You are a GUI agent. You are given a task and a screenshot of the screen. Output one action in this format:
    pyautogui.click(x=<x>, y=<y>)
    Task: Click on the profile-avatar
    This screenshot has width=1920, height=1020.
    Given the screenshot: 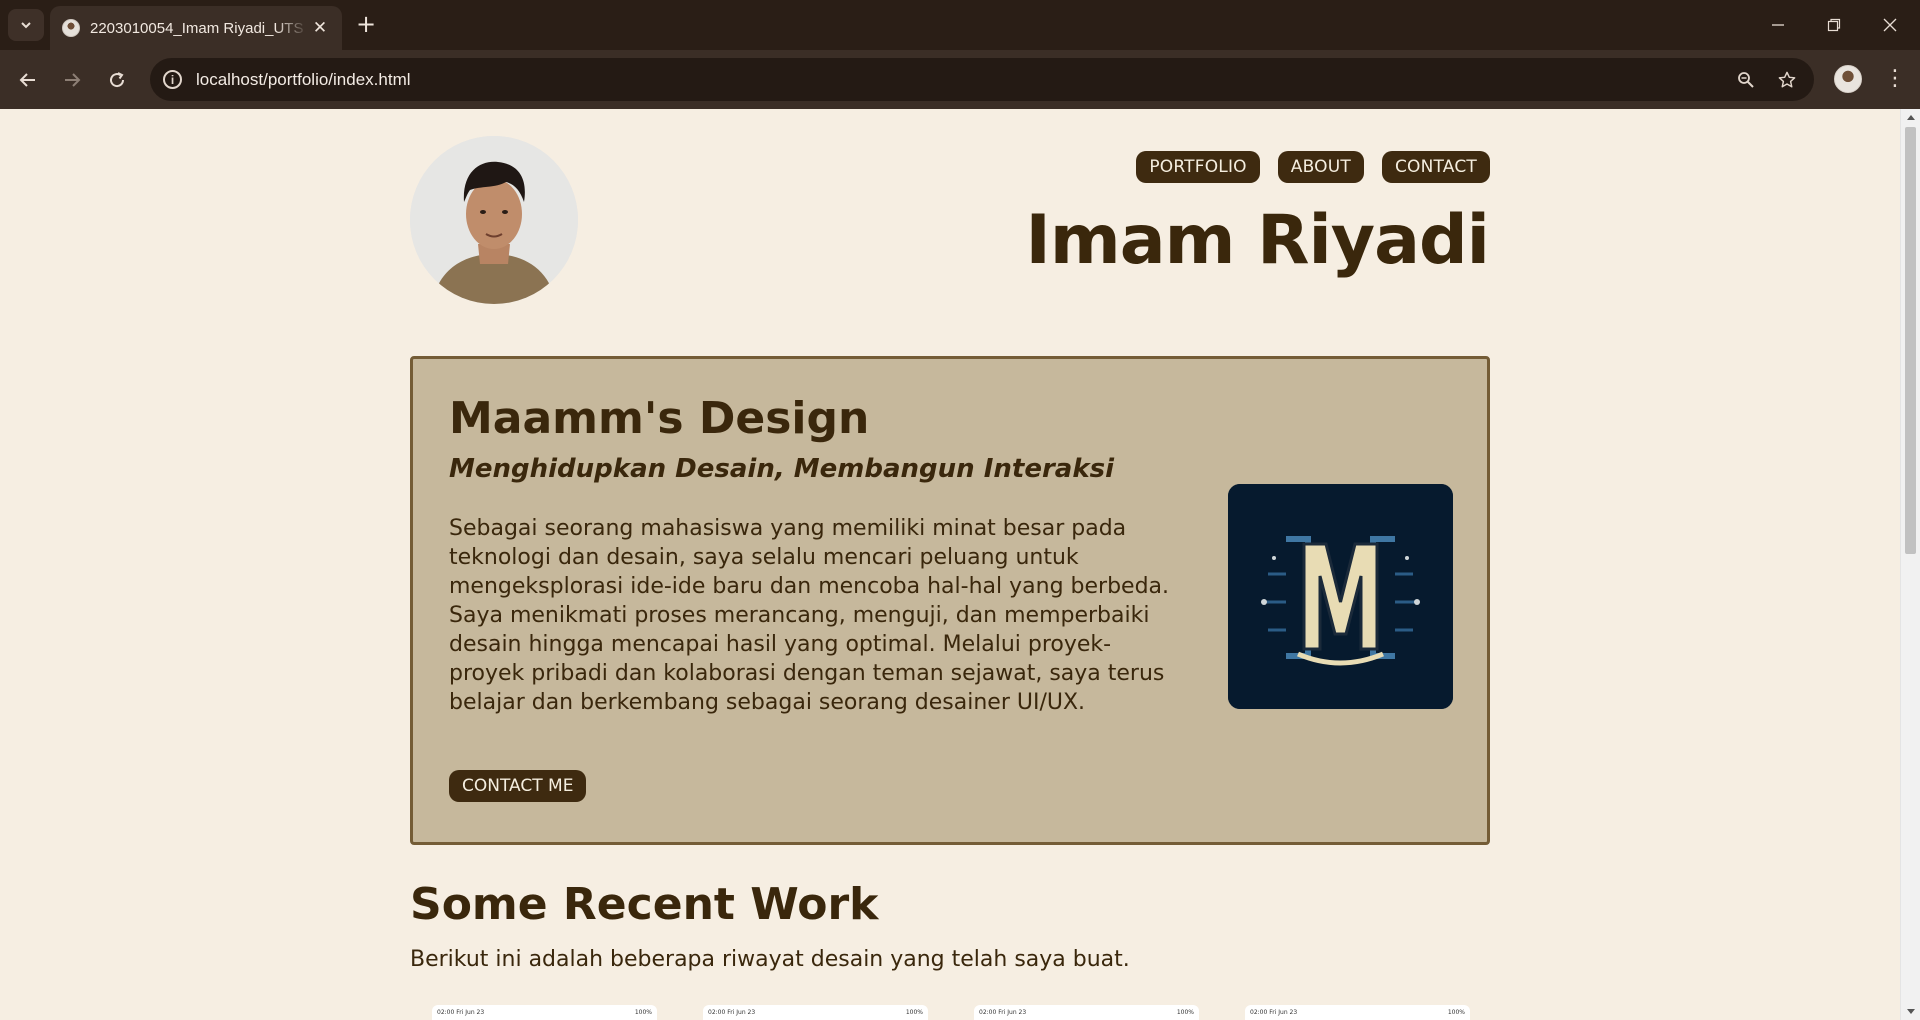 What is the action you would take?
    pyautogui.click(x=1848, y=79)
    